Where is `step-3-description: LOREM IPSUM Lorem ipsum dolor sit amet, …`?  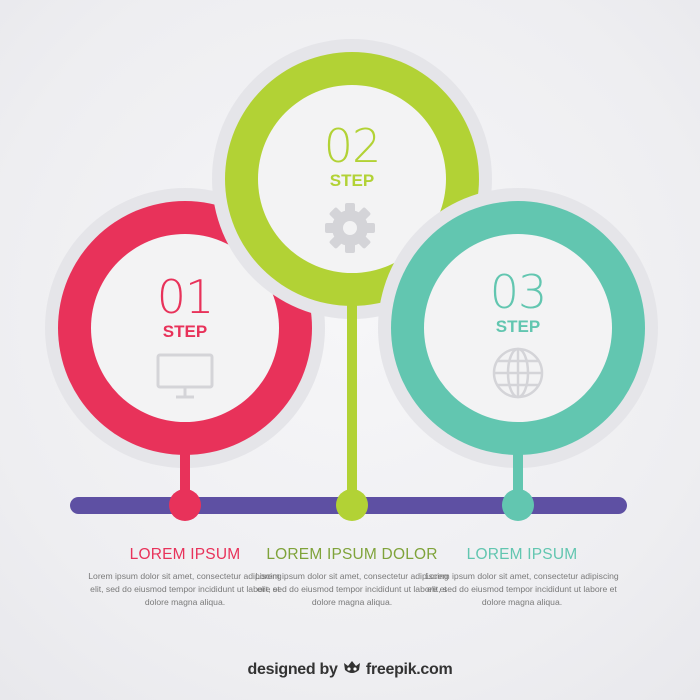 step-3-description: LOREM IPSUM Lorem ipsum dolor sit amet, … is located at coordinates (522, 577).